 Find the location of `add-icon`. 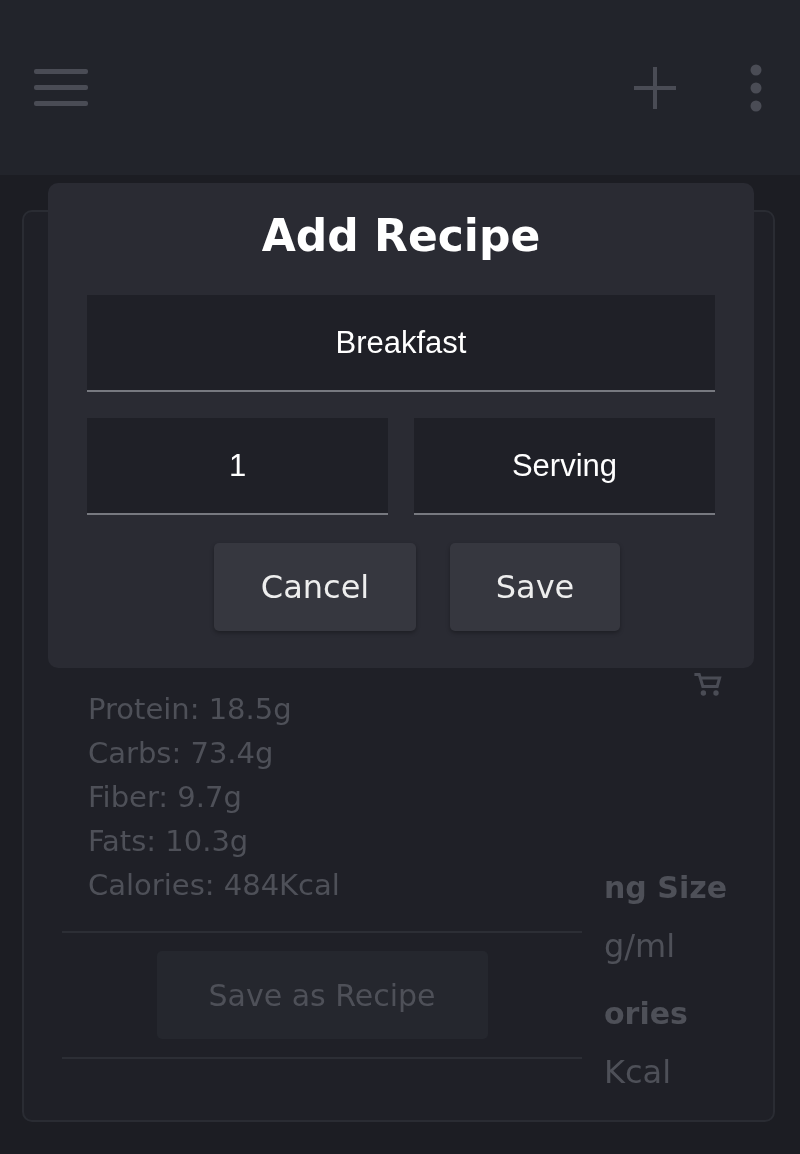

add-icon is located at coordinates (655, 87).